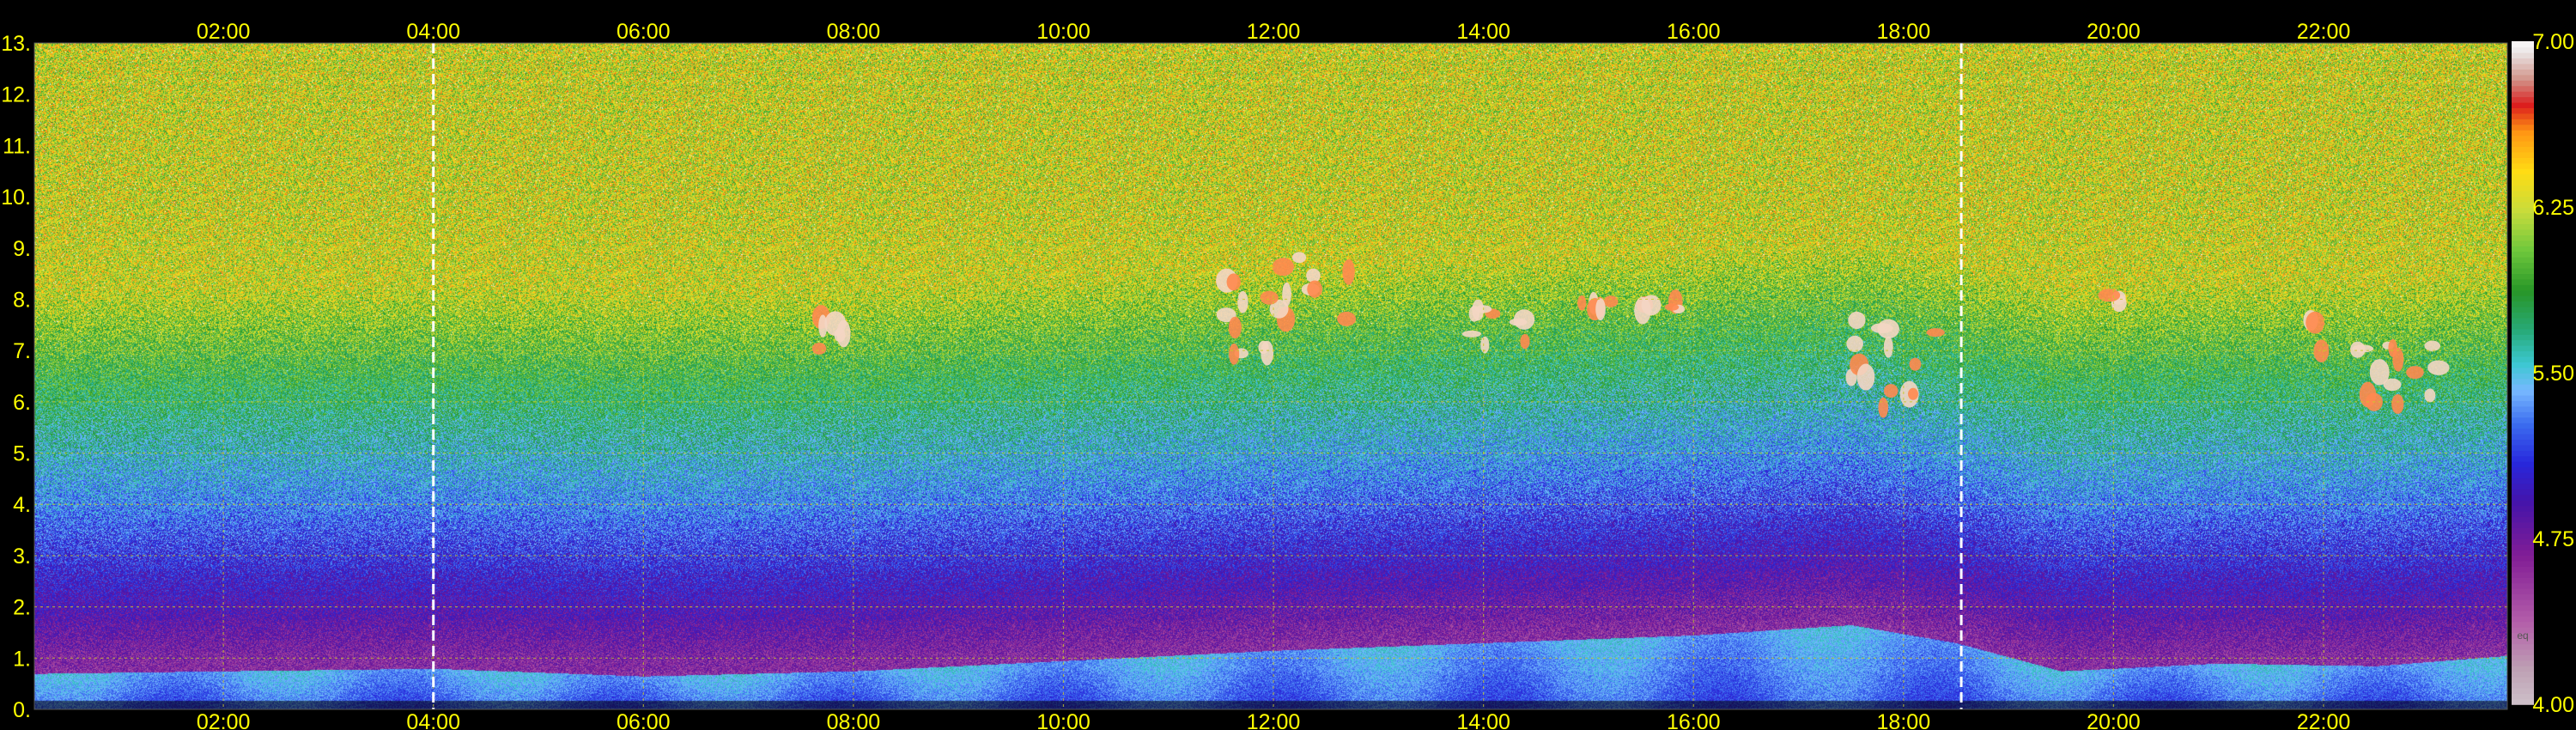 The width and height of the screenshot is (2576, 730). What do you see at coordinates (433, 32) in the screenshot?
I see `x-tick-label: 04:00` at bounding box center [433, 32].